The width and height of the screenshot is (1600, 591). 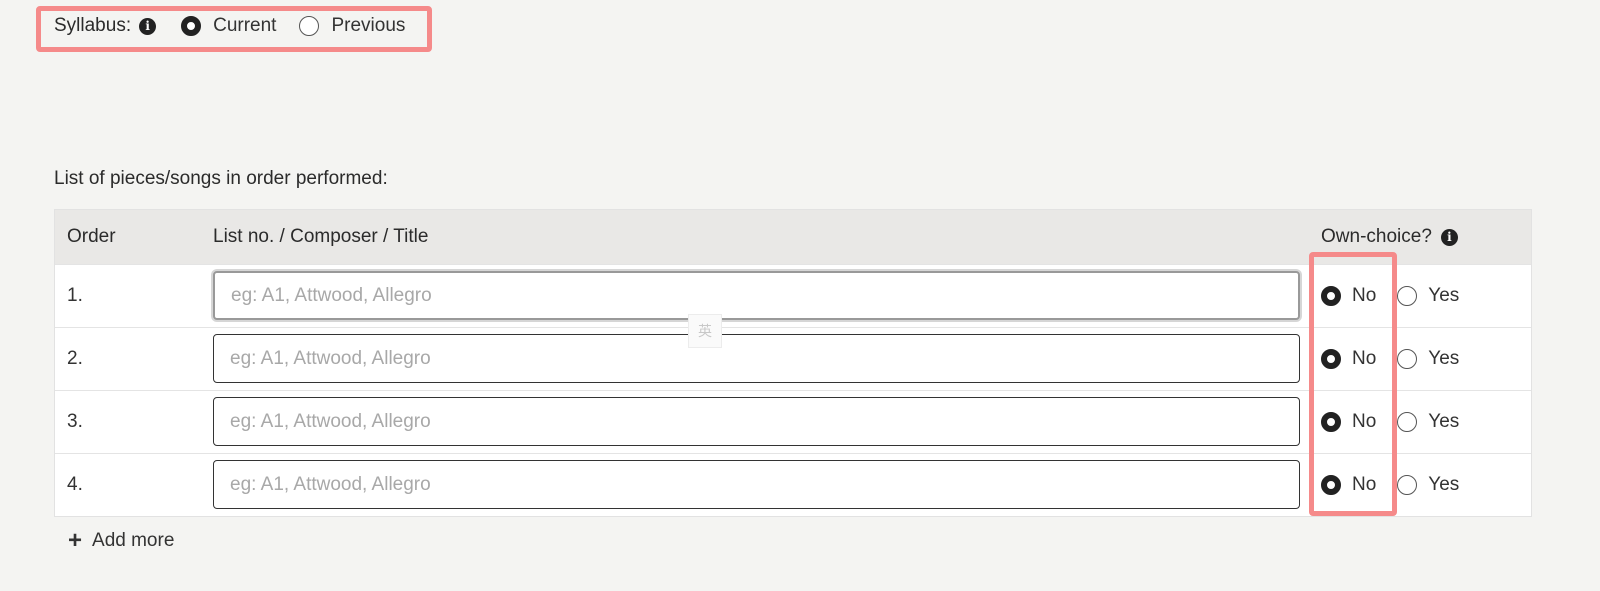 I want to click on row-order: 1., so click(x=75, y=295).